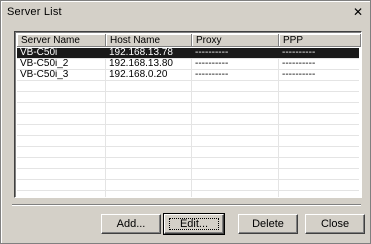 The height and width of the screenshot is (244, 371). Describe the element at coordinates (44, 75) in the screenshot. I see `cell-server-name: VB-C50i_3` at that location.